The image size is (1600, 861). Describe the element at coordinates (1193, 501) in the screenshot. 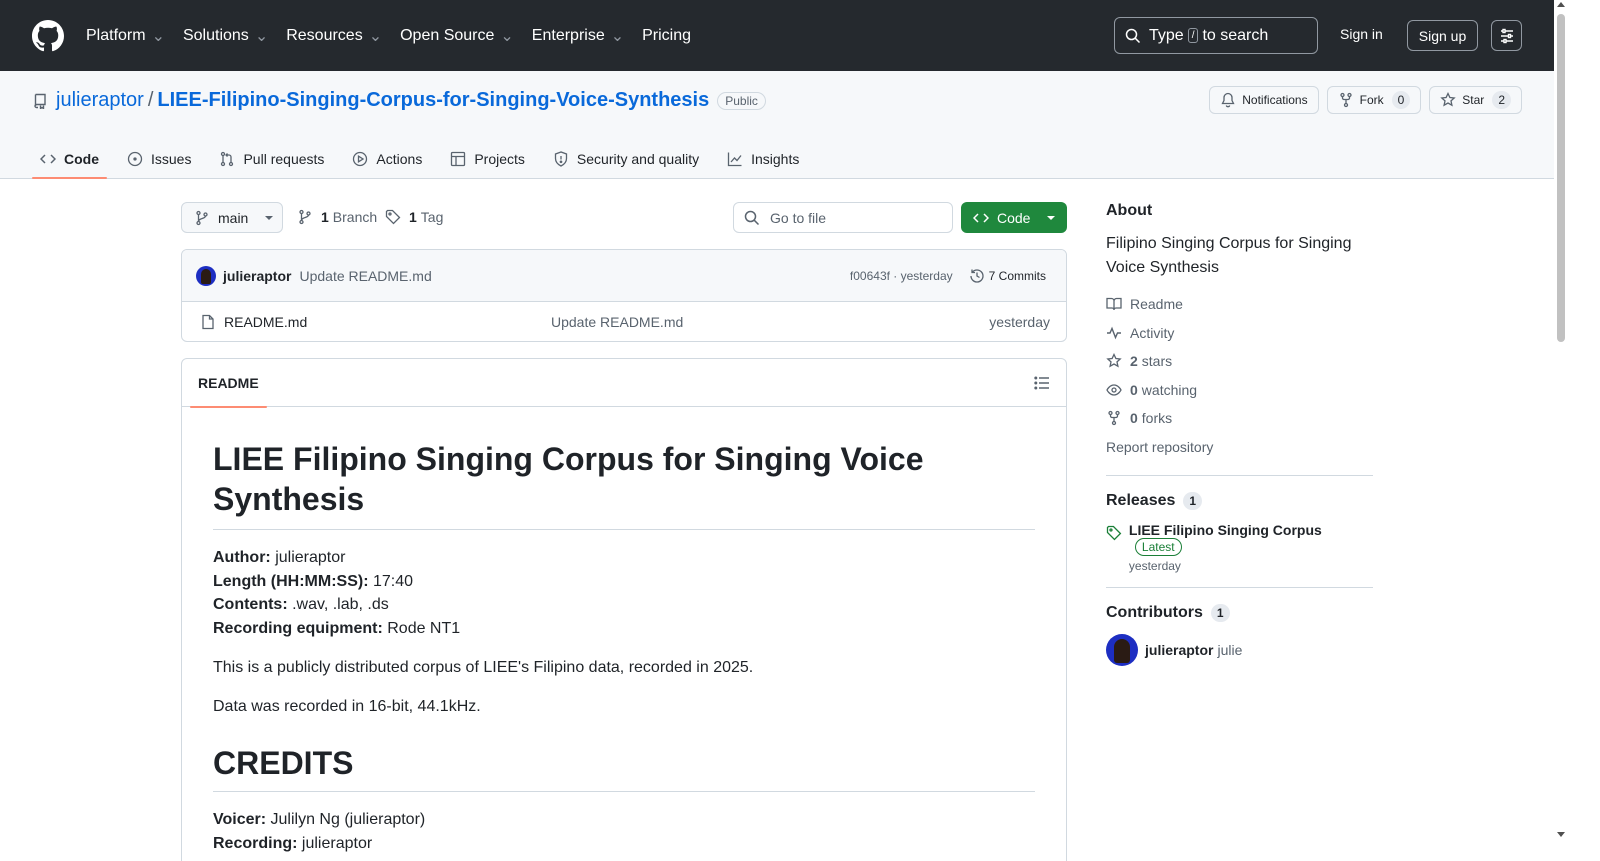

I see `releases-count: 1` at that location.